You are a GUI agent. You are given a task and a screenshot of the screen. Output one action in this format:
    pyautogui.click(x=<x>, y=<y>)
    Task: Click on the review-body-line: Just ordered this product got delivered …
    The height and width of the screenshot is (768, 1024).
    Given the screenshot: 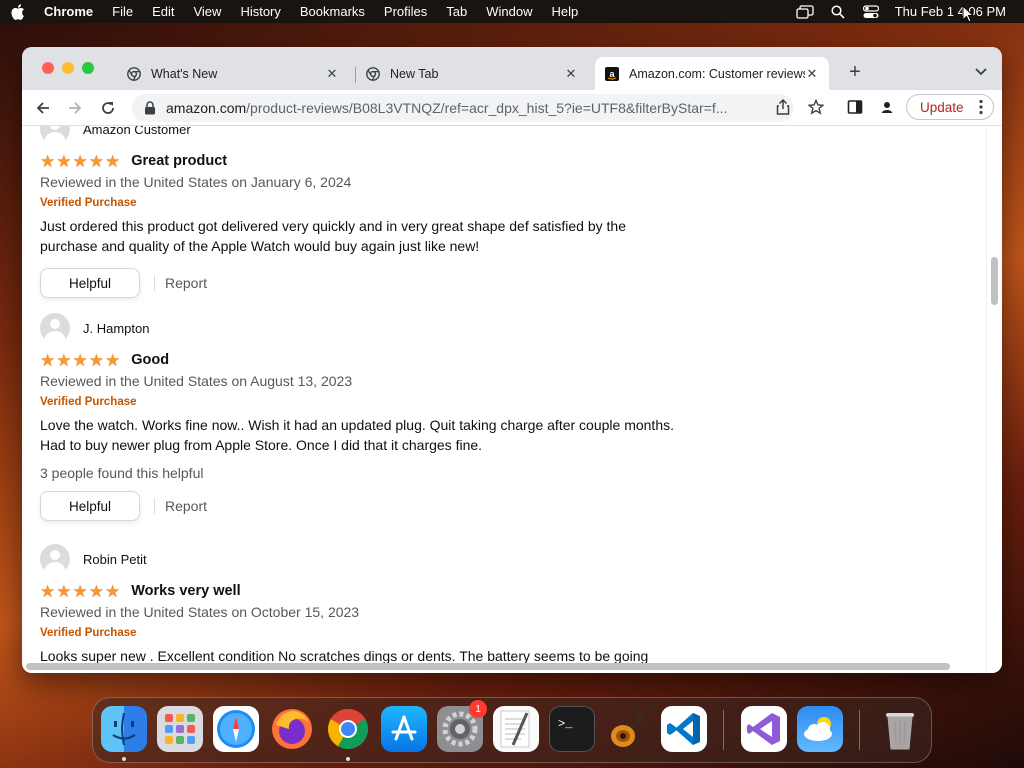 What is the action you would take?
    pyautogui.click(x=333, y=226)
    